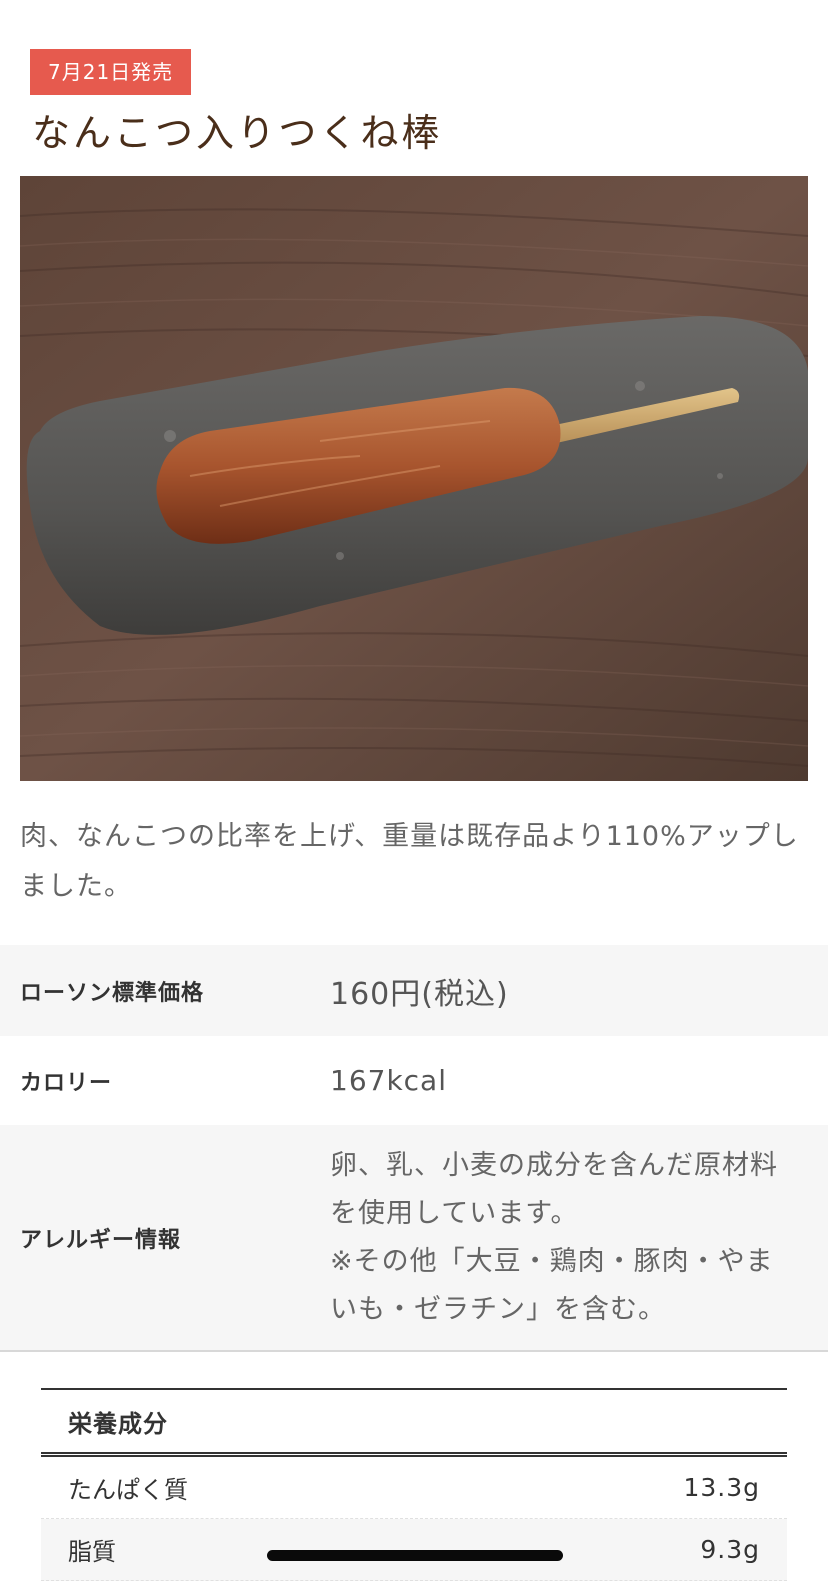  Describe the element at coordinates (128, 1490) in the screenshot. I see `nutrition-name: たんぱく質` at that location.